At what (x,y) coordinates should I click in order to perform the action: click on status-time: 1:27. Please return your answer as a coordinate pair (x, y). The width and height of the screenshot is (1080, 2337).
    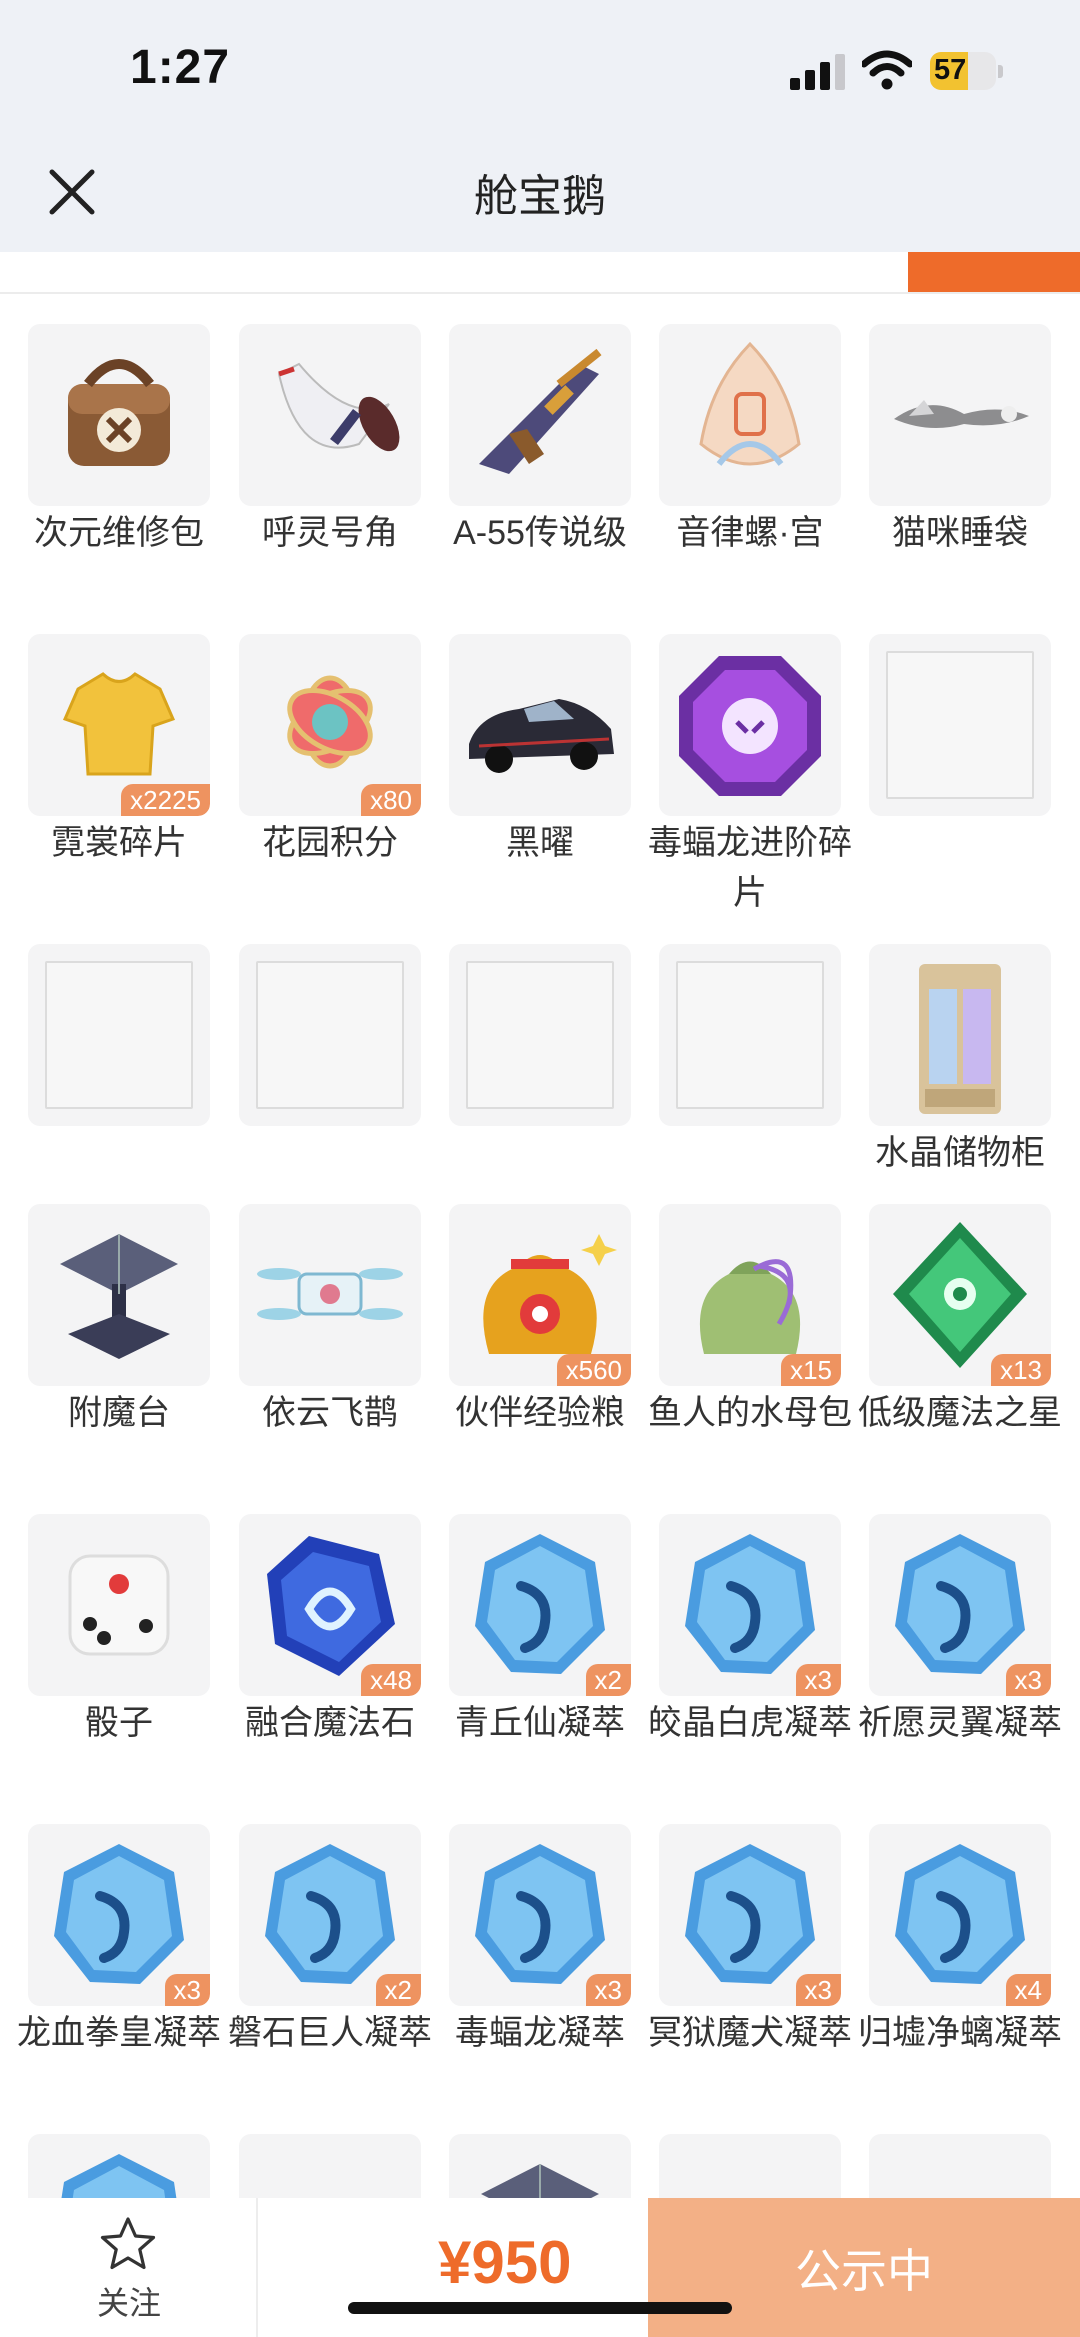
    Looking at the image, I should click on (180, 67).